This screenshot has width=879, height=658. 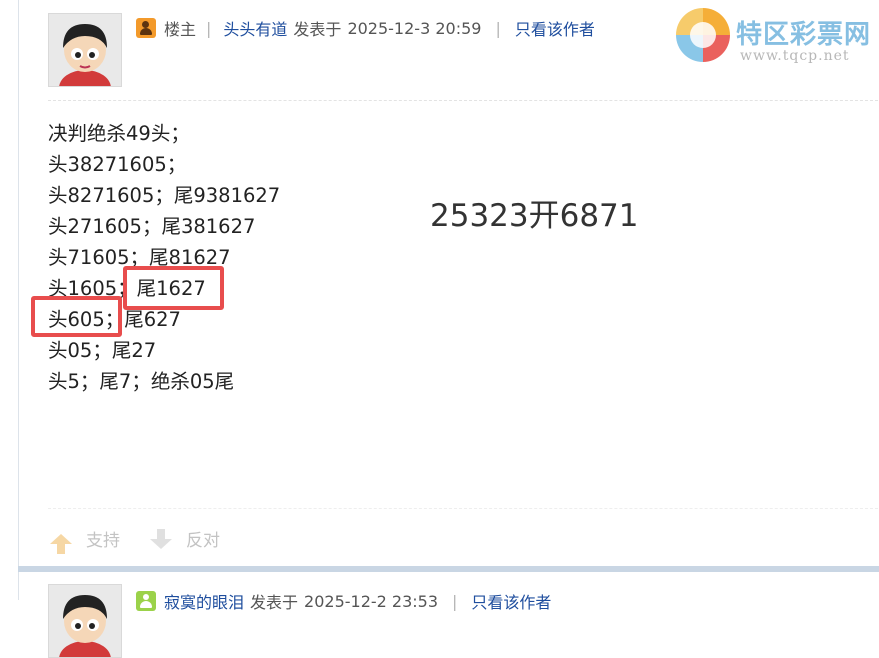 What do you see at coordinates (203, 541) in the screenshot?
I see `oppose-label: 反对` at bounding box center [203, 541].